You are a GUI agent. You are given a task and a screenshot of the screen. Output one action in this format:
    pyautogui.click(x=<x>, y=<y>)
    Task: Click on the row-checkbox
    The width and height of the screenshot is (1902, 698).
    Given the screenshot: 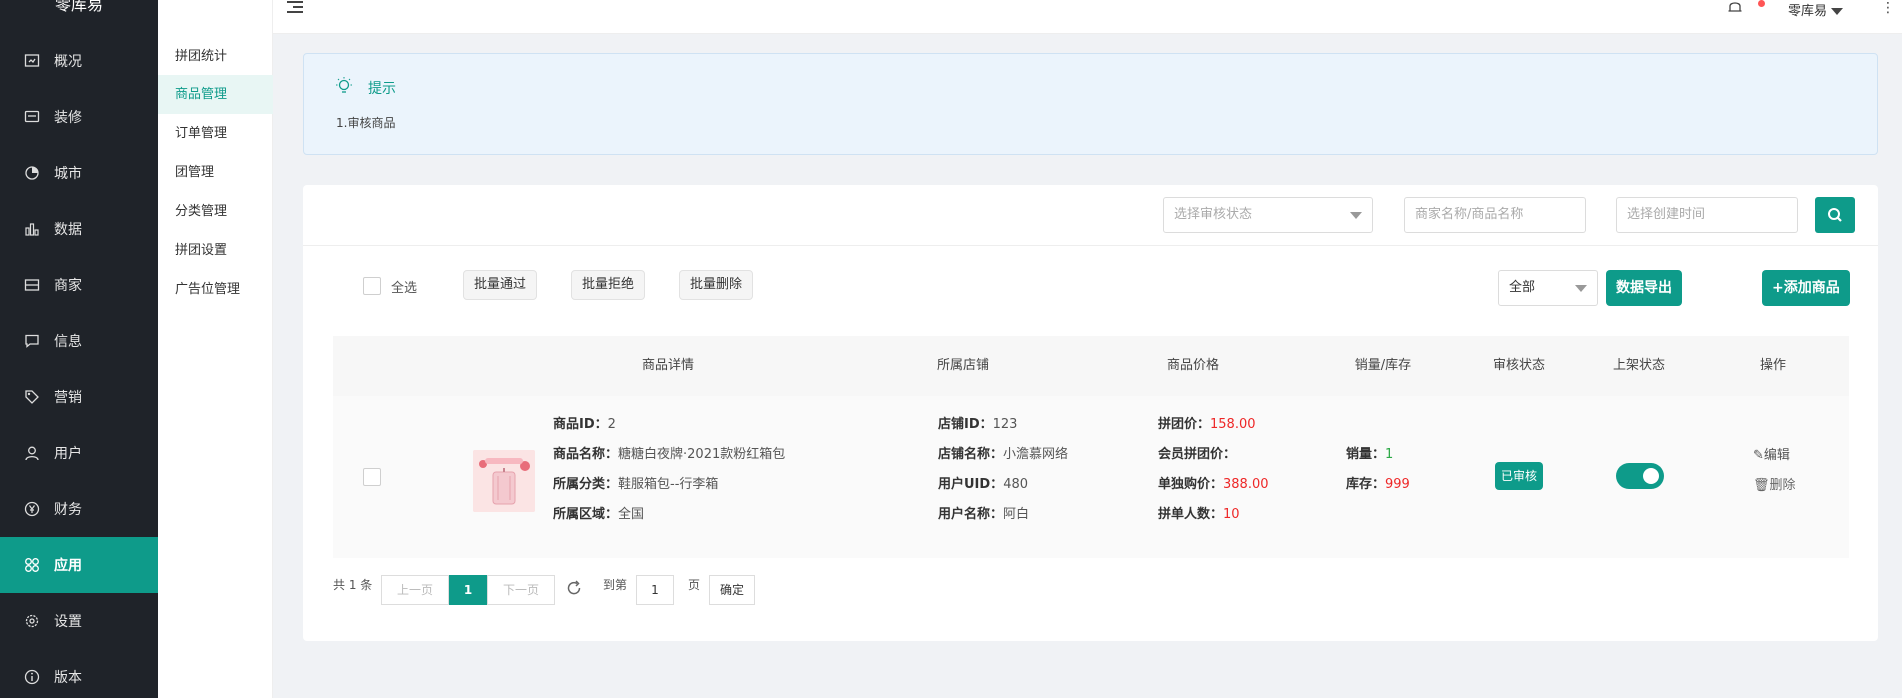 What is the action you would take?
    pyautogui.click(x=372, y=477)
    